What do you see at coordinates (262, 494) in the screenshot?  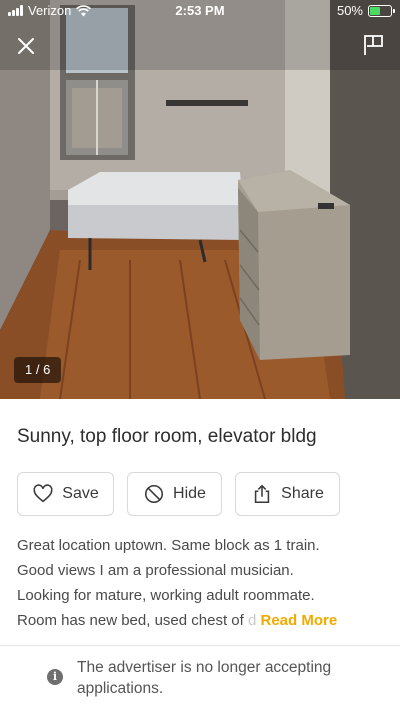 I see `share-icon` at bounding box center [262, 494].